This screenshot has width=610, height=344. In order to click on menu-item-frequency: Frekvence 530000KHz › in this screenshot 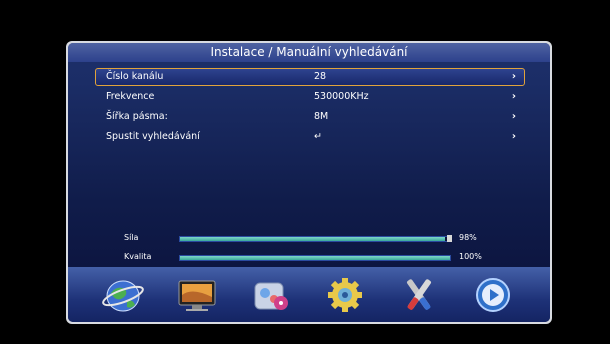, I will do `click(310, 97)`.